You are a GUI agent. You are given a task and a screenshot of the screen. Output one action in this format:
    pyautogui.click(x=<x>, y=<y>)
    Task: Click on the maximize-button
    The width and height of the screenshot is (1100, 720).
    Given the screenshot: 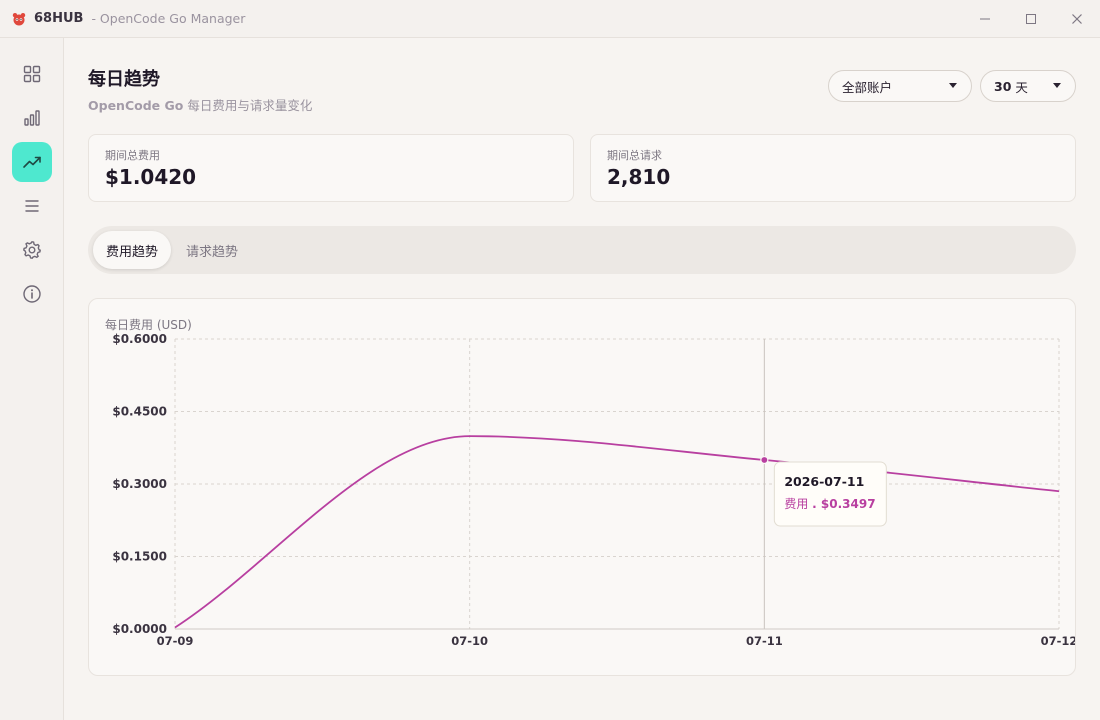 What is the action you would take?
    pyautogui.click(x=1031, y=19)
    